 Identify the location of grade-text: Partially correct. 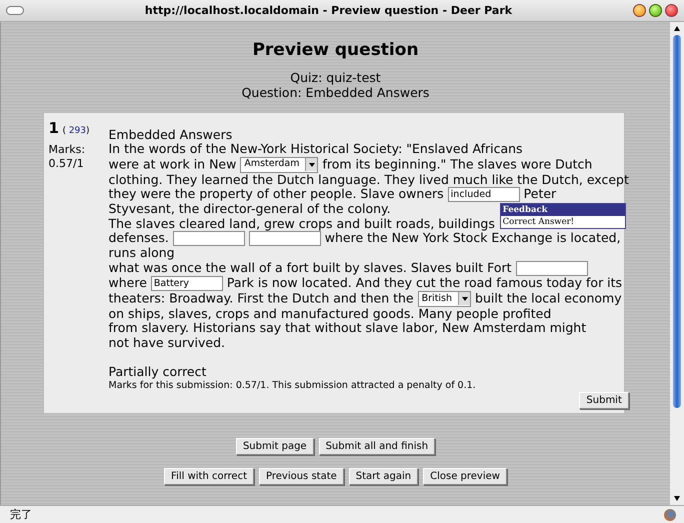
(158, 372).